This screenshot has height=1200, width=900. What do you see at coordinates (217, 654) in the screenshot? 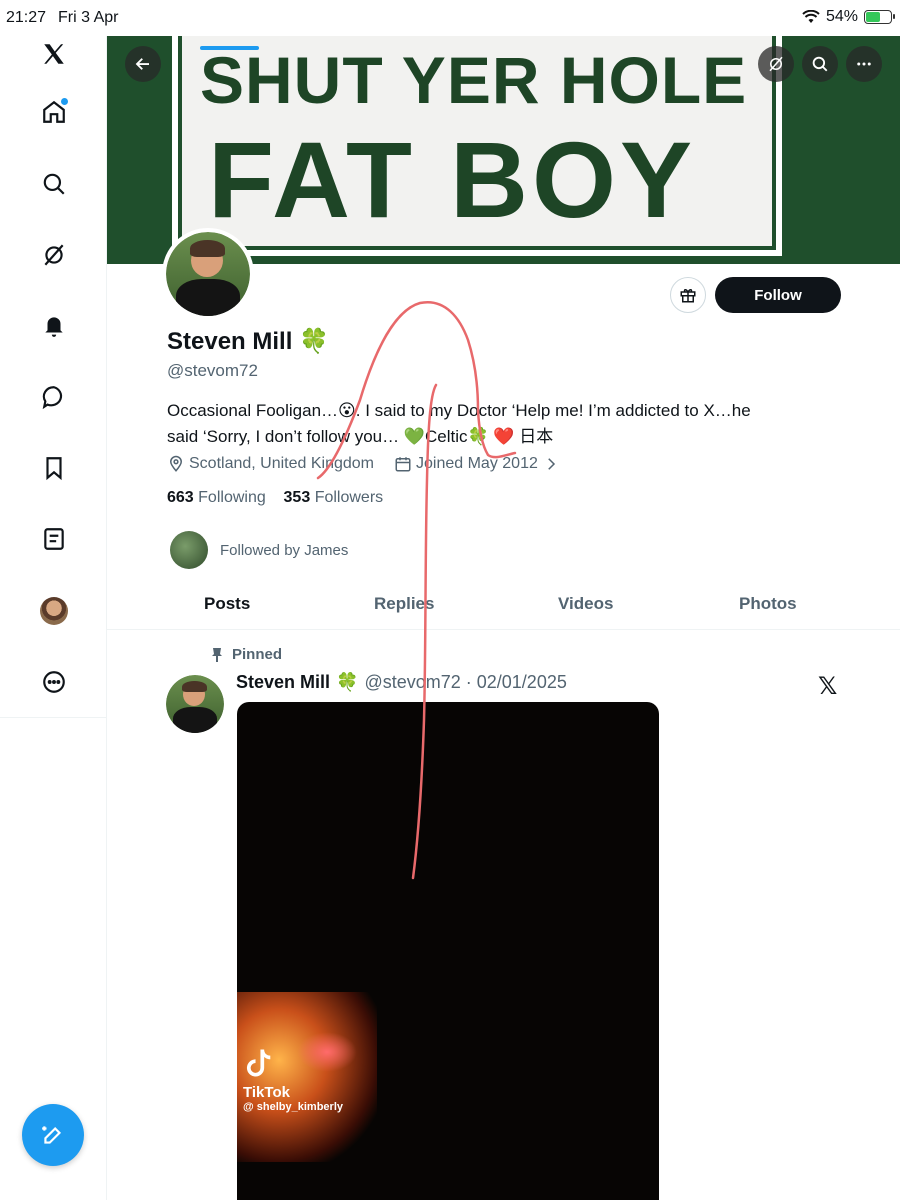
I see `pin-icon` at bounding box center [217, 654].